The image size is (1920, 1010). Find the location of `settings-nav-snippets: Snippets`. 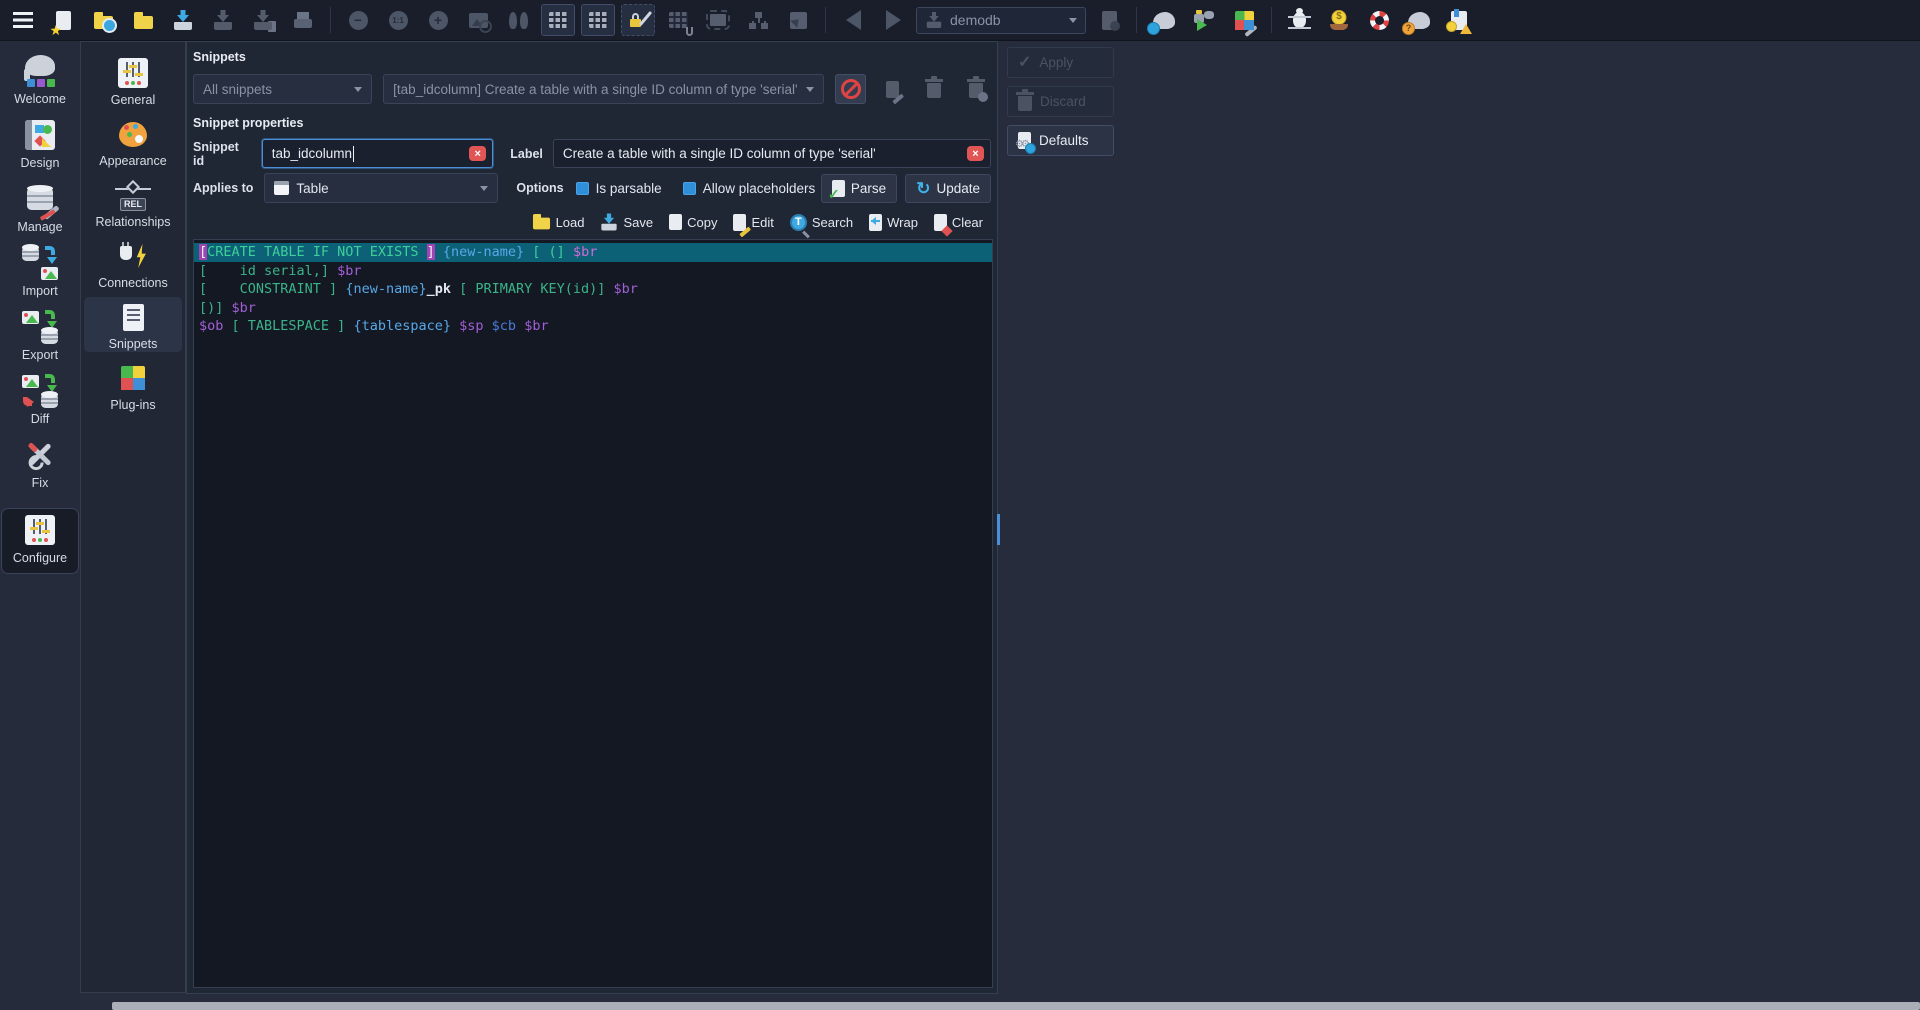

settings-nav-snippets: Snippets is located at coordinates (133, 324).